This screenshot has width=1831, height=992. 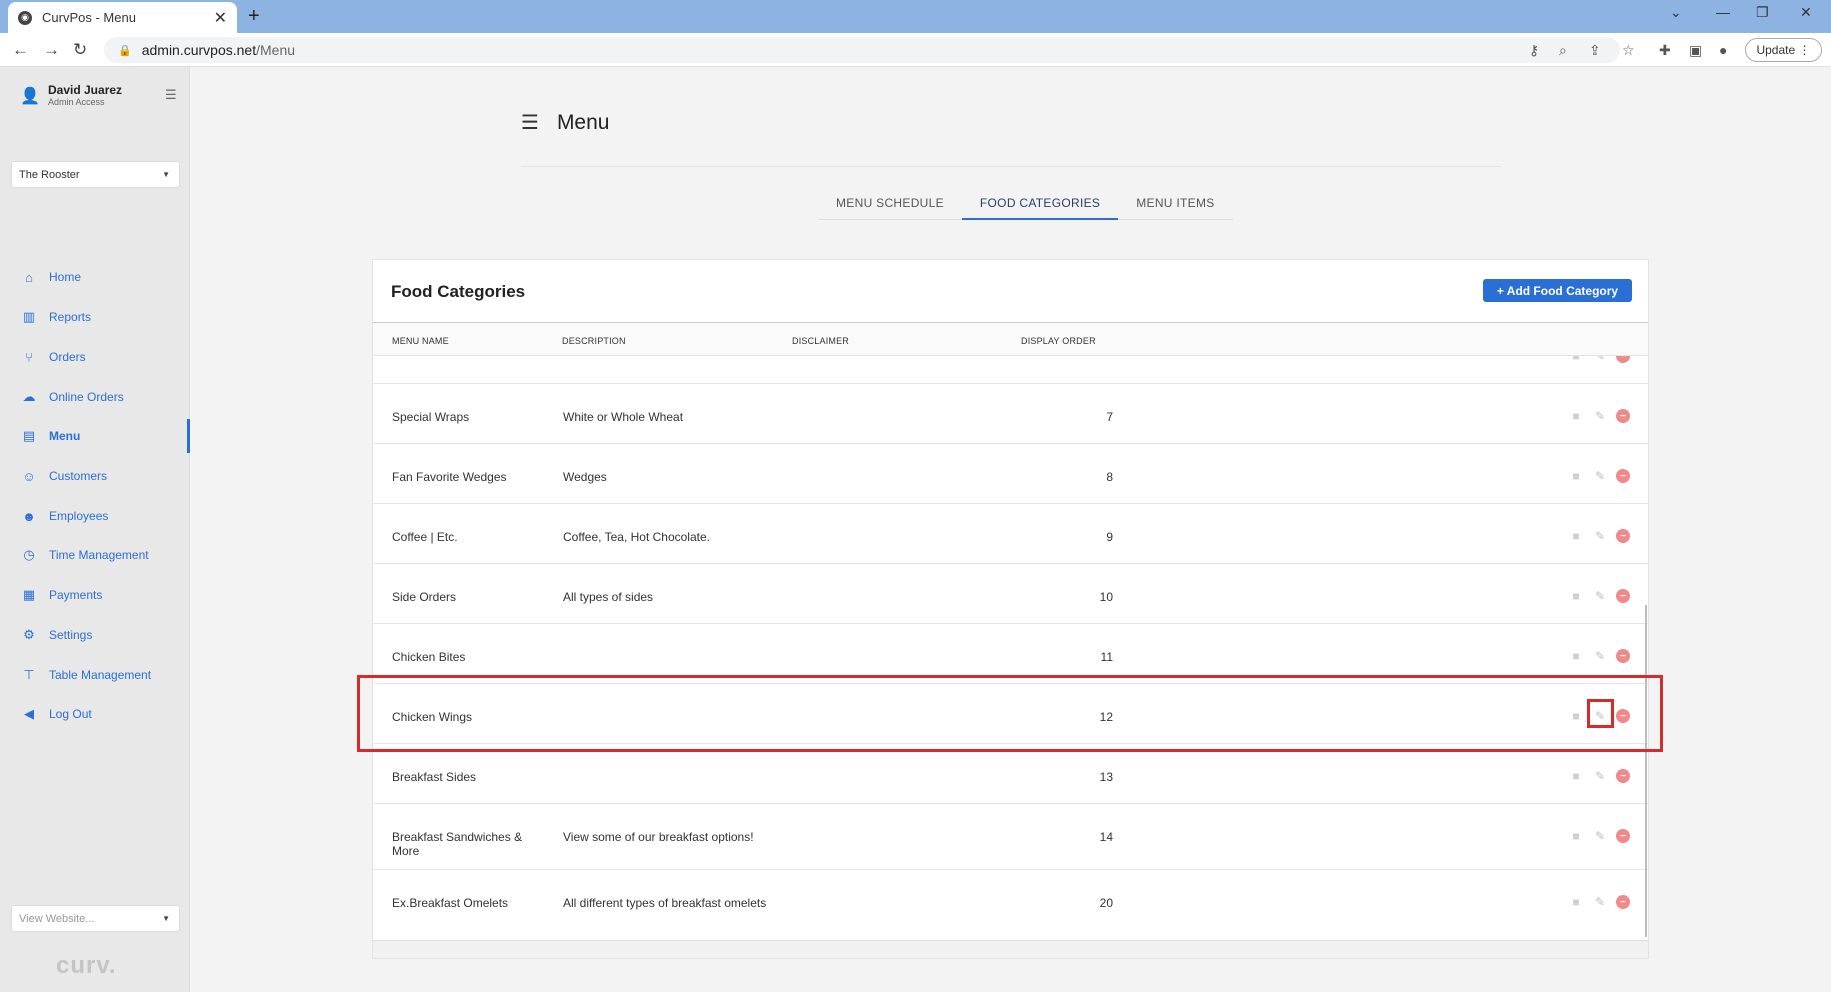 What do you see at coordinates (51, 50) in the screenshot?
I see `forward-icon: →` at bounding box center [51, 50].